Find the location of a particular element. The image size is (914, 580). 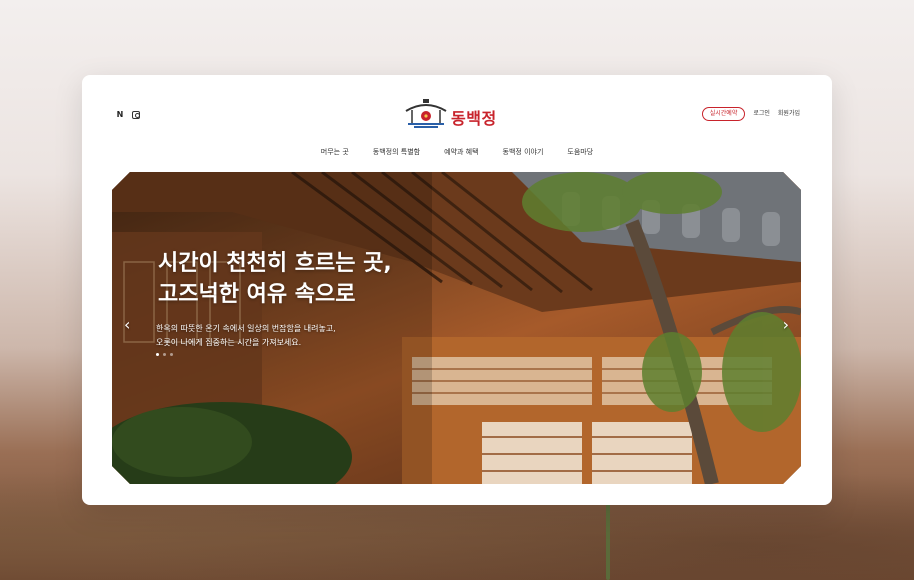

slide-indicator is located at coordinates (164, 354).